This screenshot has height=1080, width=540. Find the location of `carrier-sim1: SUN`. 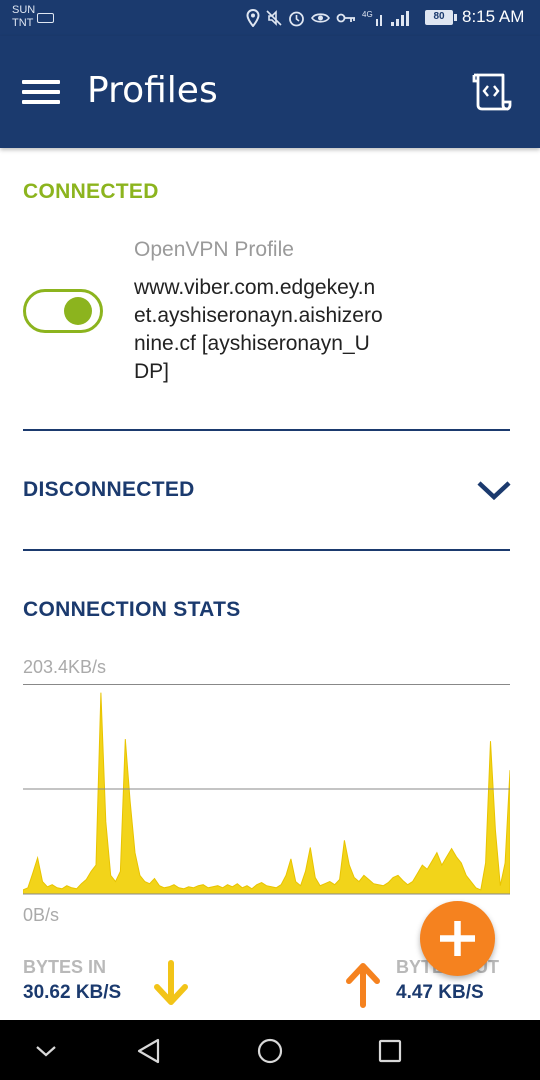

carrier-sim1: SUN is located at coordinates (24, 10).